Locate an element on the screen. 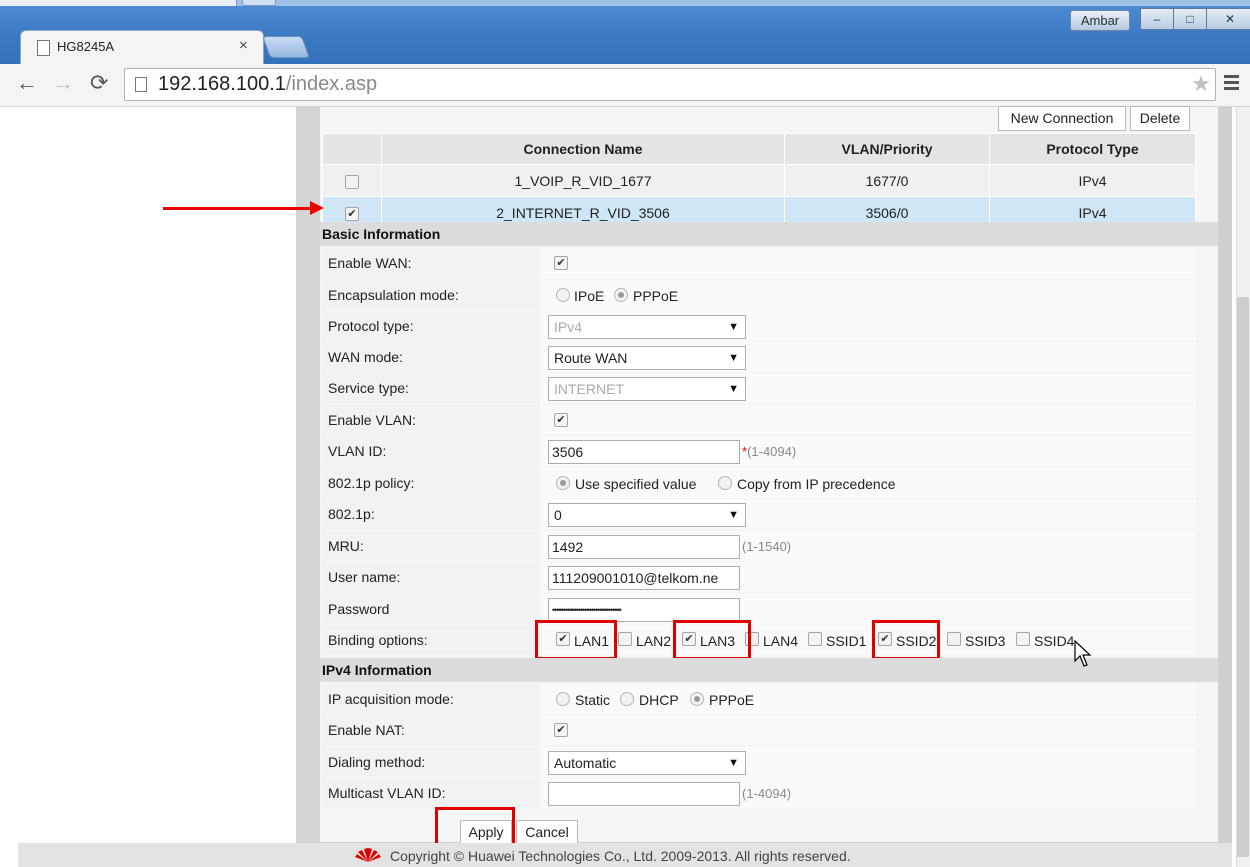 This screenshot has width=1250, height=867. row-enable-vlan: Enable VLAN: ✔ is located at coordinates (759, 420).